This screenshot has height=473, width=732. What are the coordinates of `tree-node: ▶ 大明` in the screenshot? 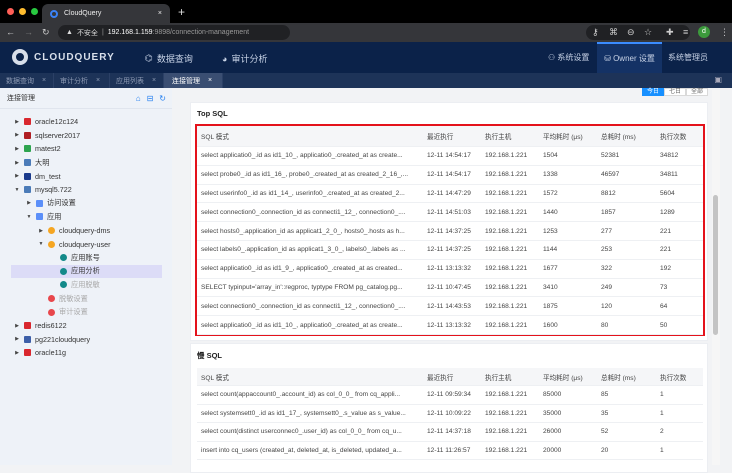 It's located at (86, 163).